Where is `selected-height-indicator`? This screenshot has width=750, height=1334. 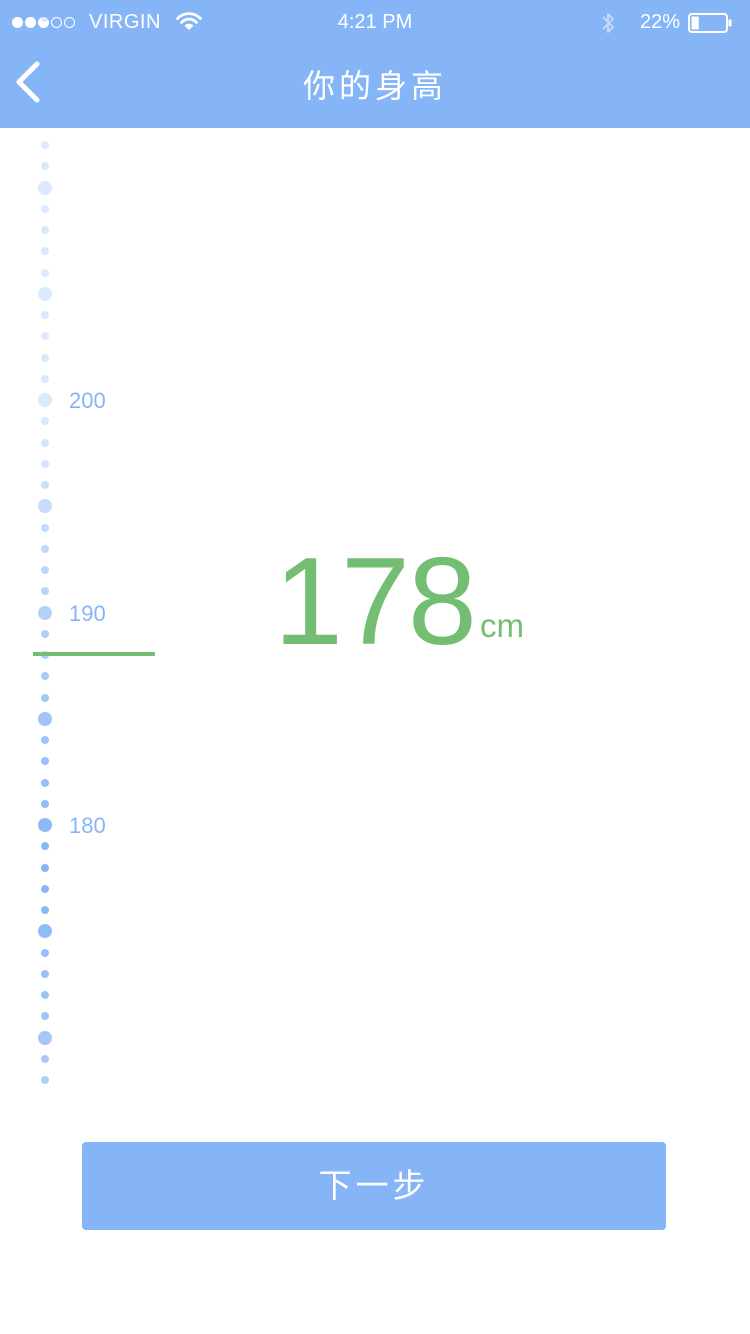
selected-height-indicator is located at coordinates (94, 654).